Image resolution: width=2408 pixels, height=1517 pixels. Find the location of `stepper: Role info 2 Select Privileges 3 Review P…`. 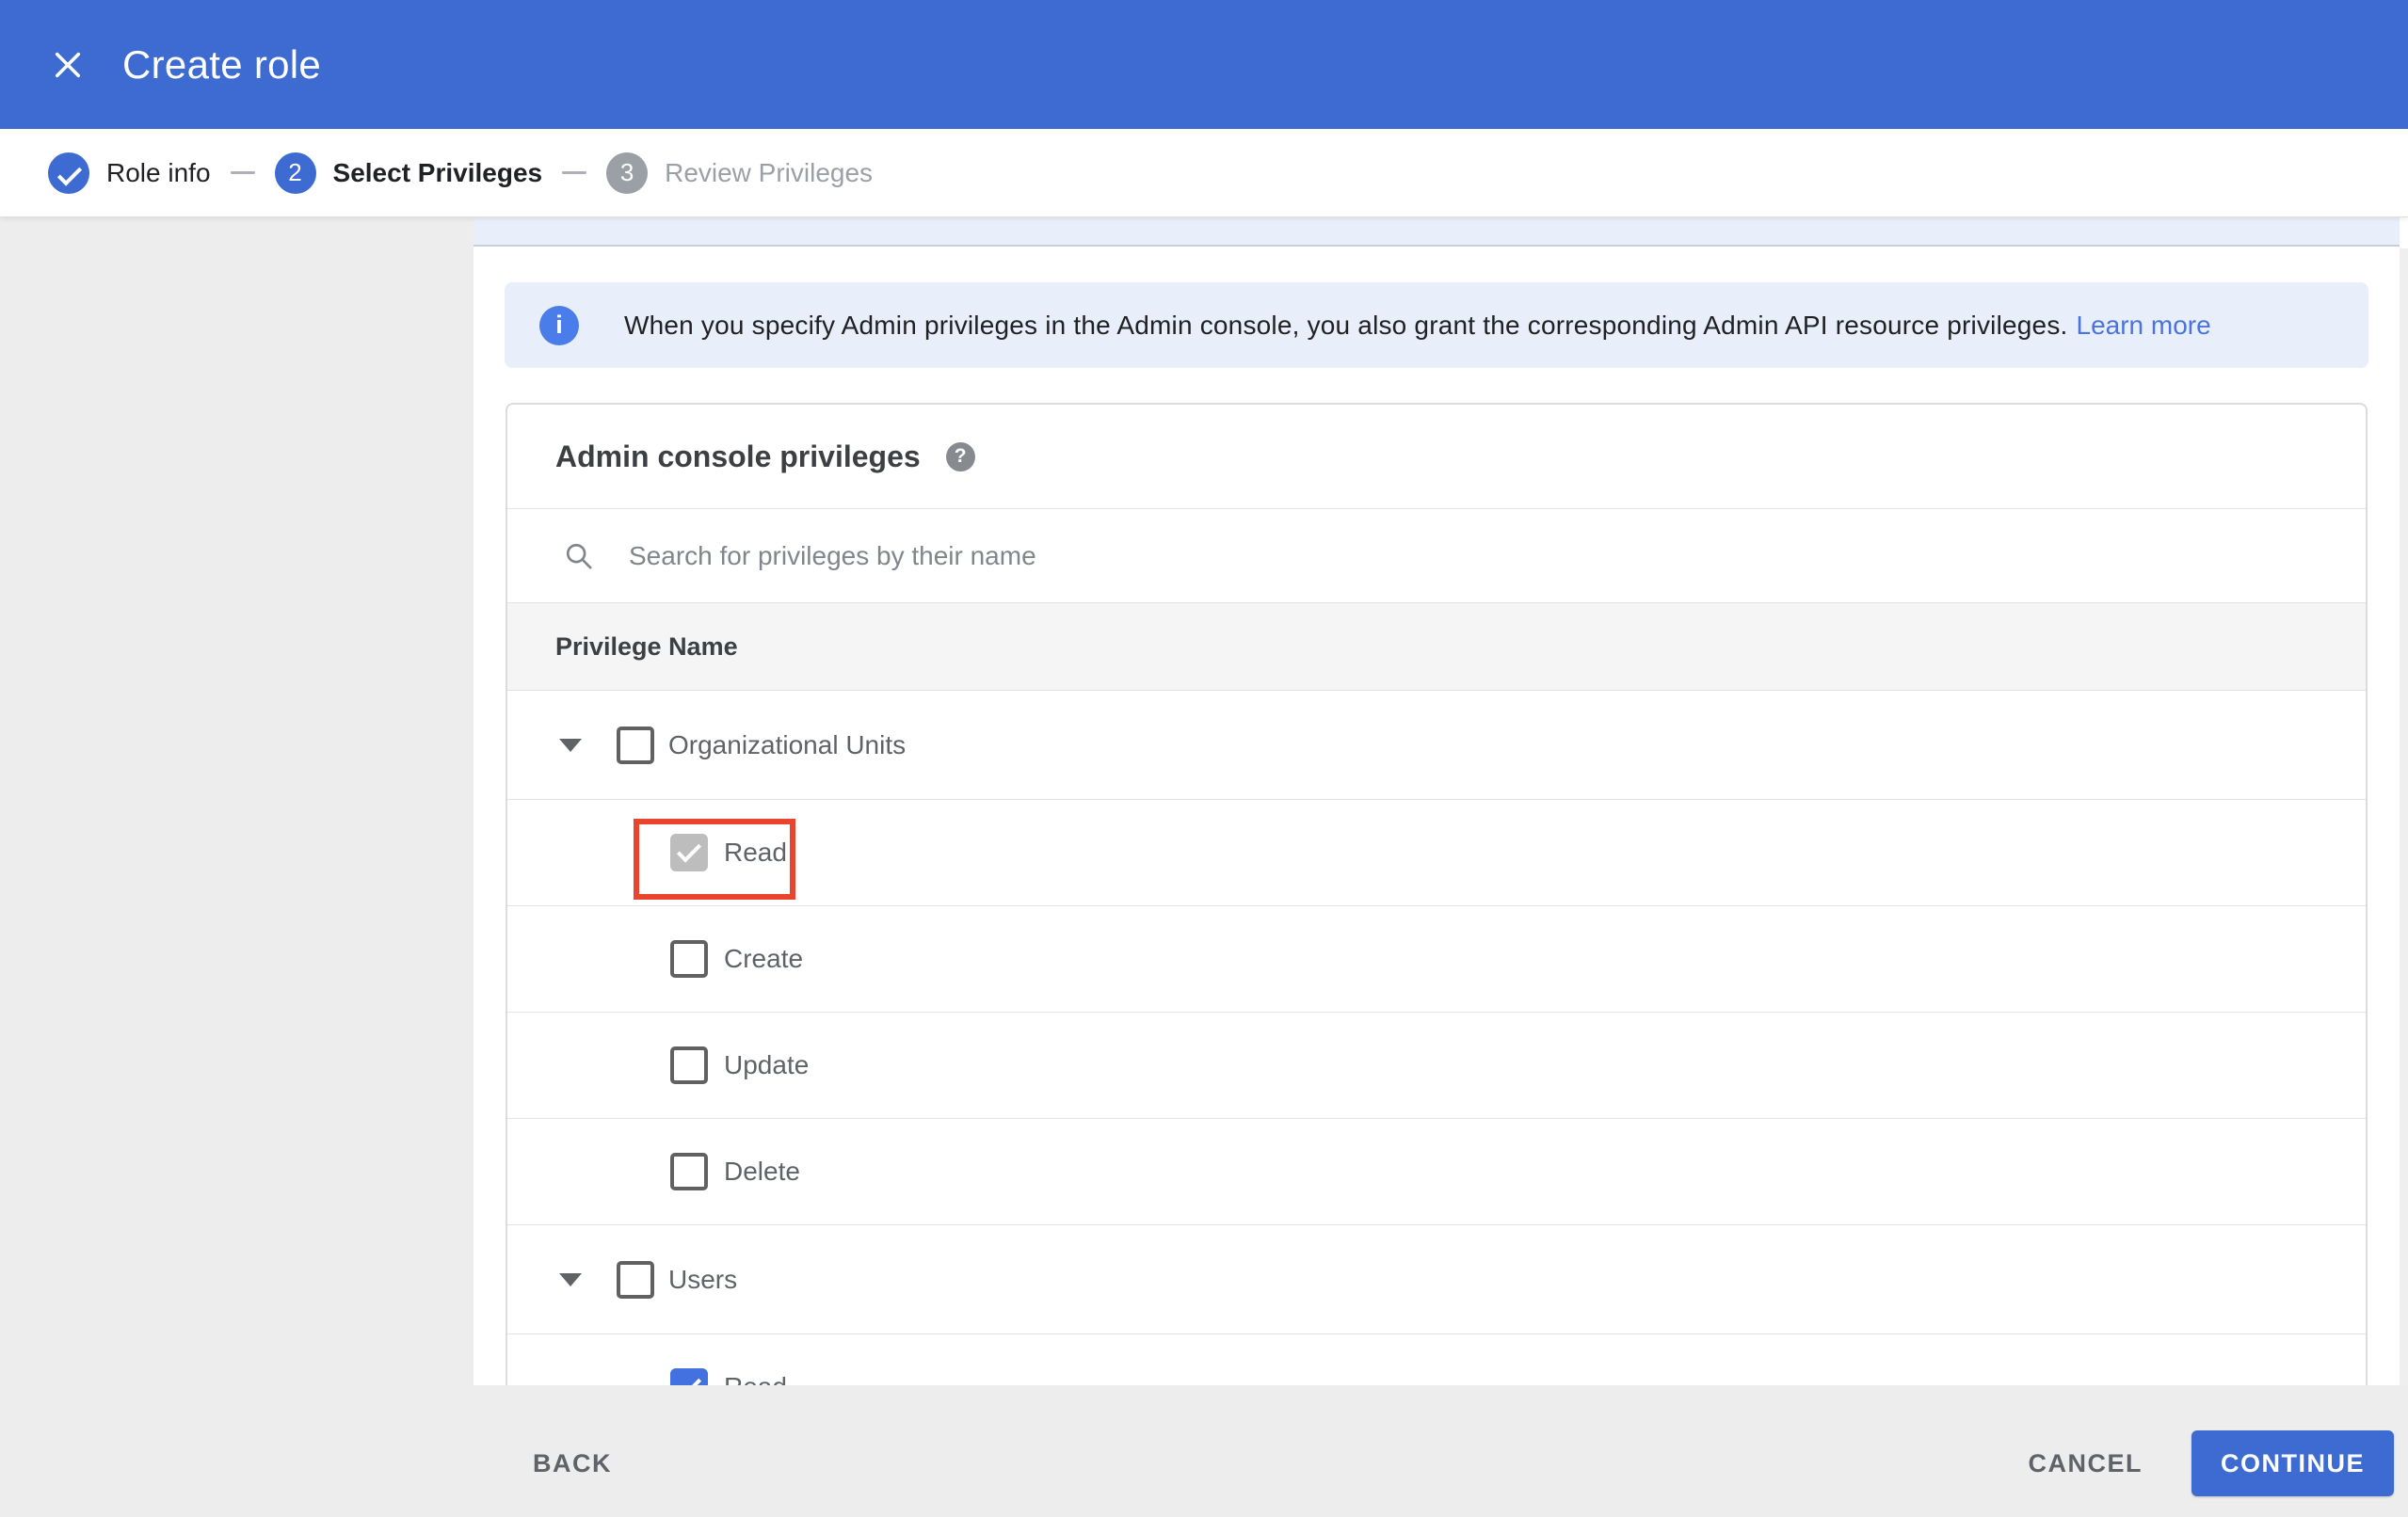

stepper: Role info 2 Select Privileges 3 Review P… is located at coordinates (1204, 173).